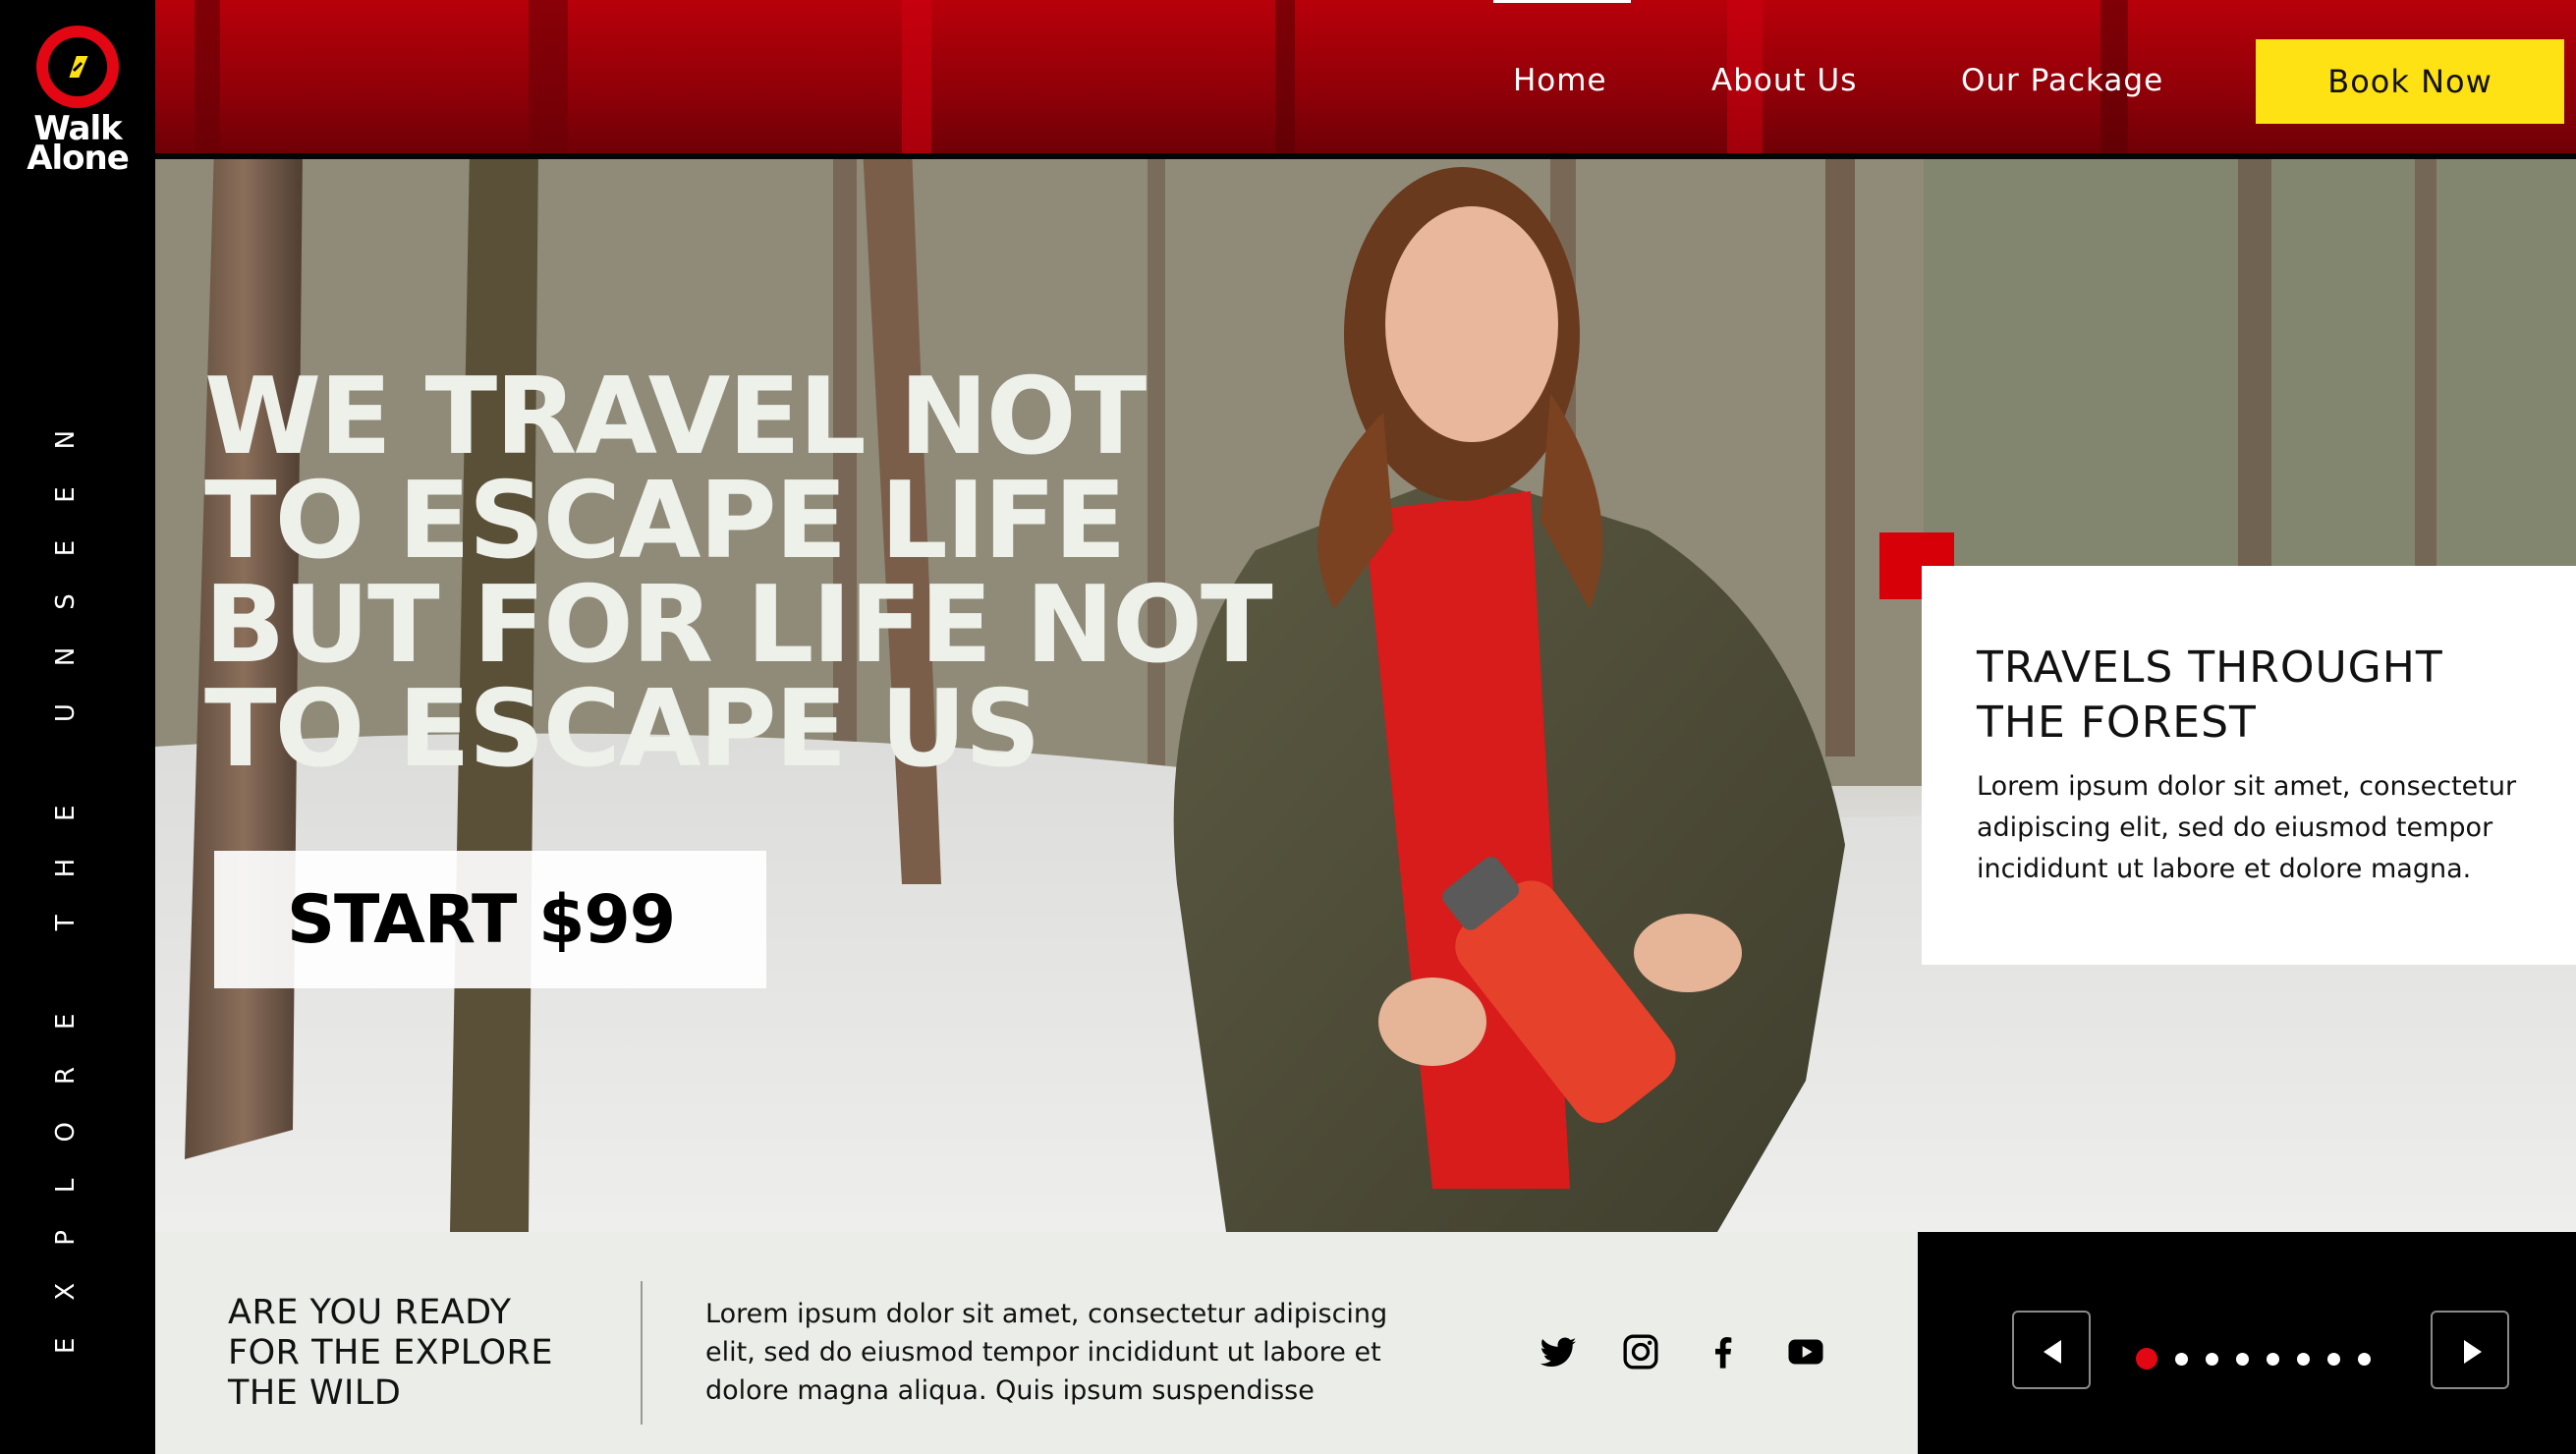 The height and width of the screenshot is (1454, 2576). Describe the element at coordinates (2410, 81) in the screenshot. I see `book-now-button: Book Now` at that location.